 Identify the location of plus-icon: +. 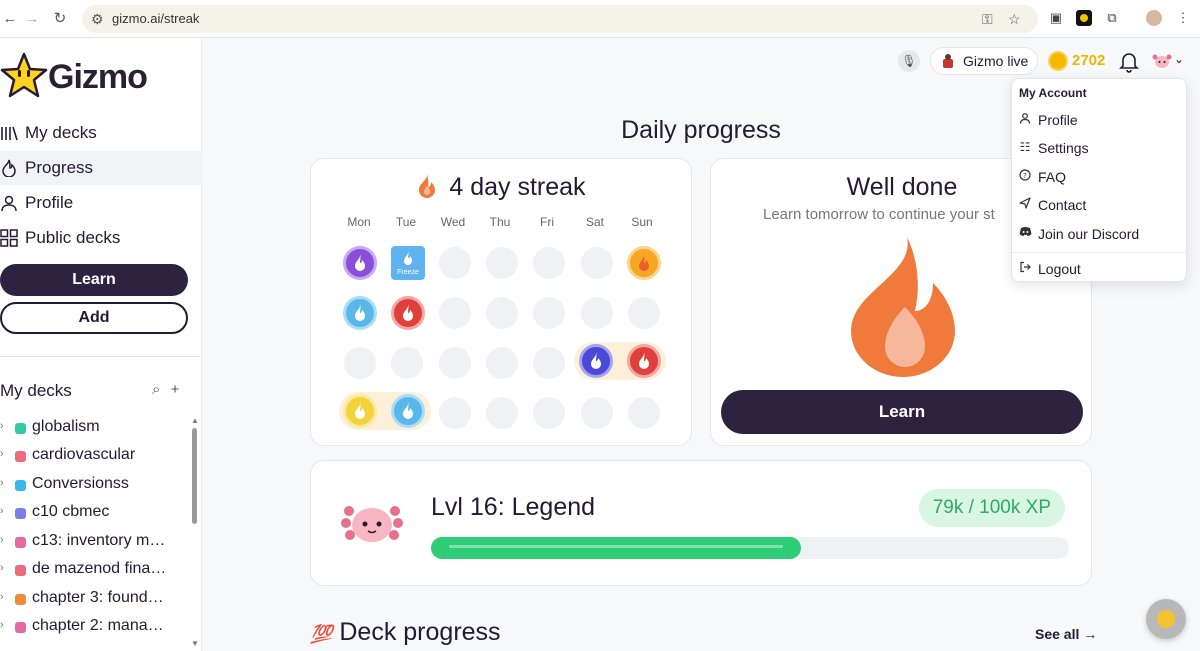
(175, 389).